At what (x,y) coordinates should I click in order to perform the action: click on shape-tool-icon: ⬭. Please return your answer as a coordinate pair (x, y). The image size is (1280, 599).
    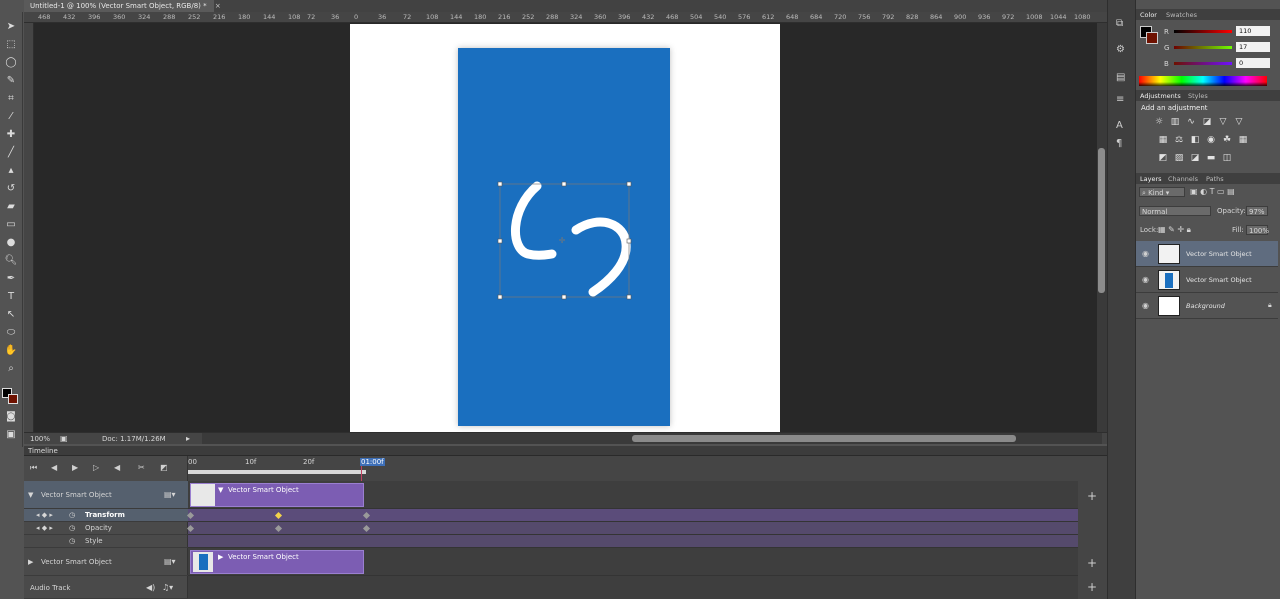
    Looking at the image, I should click on (11, 333).